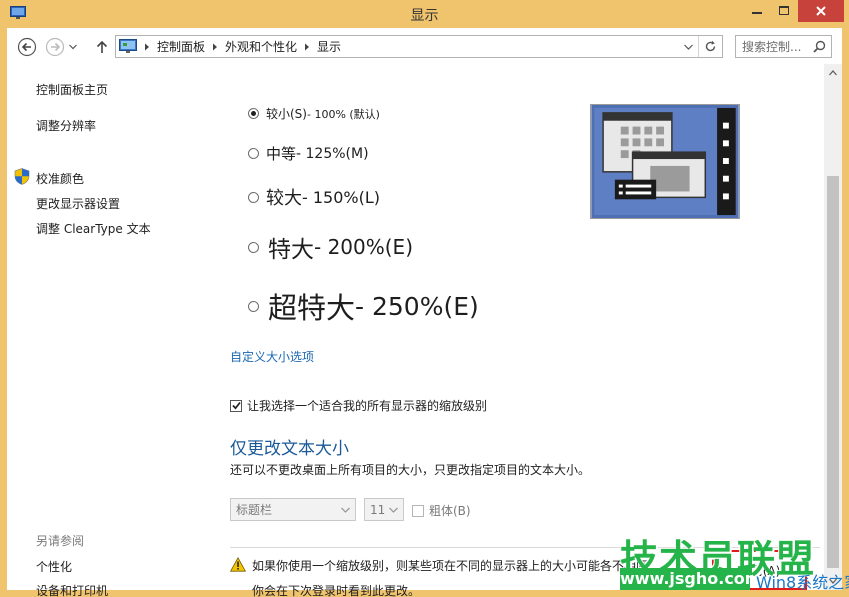  Describe the element at coordinates (72, 589) in the screenshot. I see `sidebar-item-devices-printers: 设备和打印机` at that location.